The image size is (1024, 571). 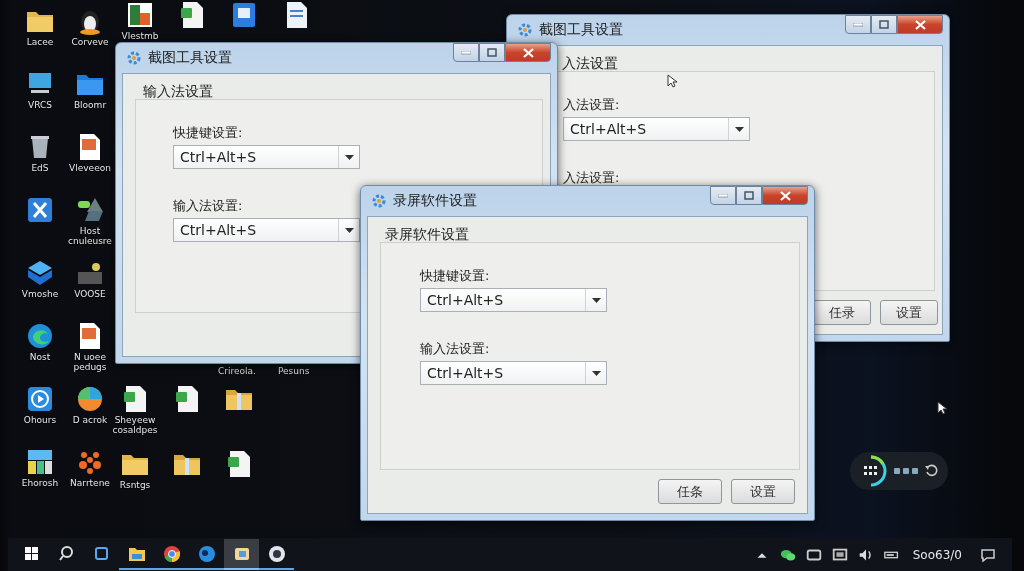 I want to click on group-title: 输入法设置, so click(x=178, y=91).